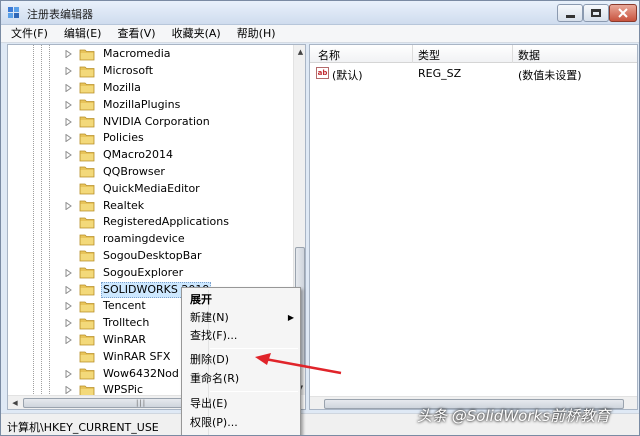  What do you see at coordinates (126, 323) in the screenshot?
I see `tree-item-label: Trolltech` at bounding box center [126, 323].